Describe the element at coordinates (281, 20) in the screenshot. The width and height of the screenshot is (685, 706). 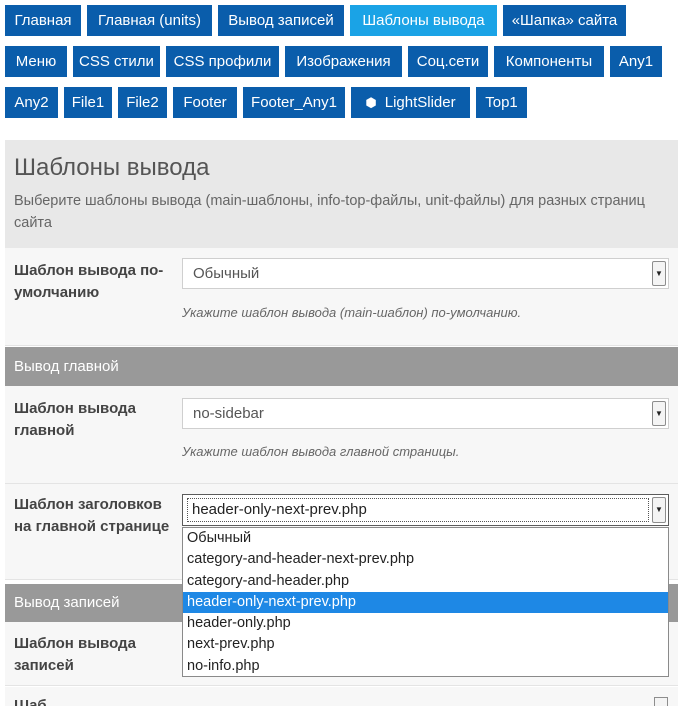
I see `tab-posts-output: Вывод записей` at that location.